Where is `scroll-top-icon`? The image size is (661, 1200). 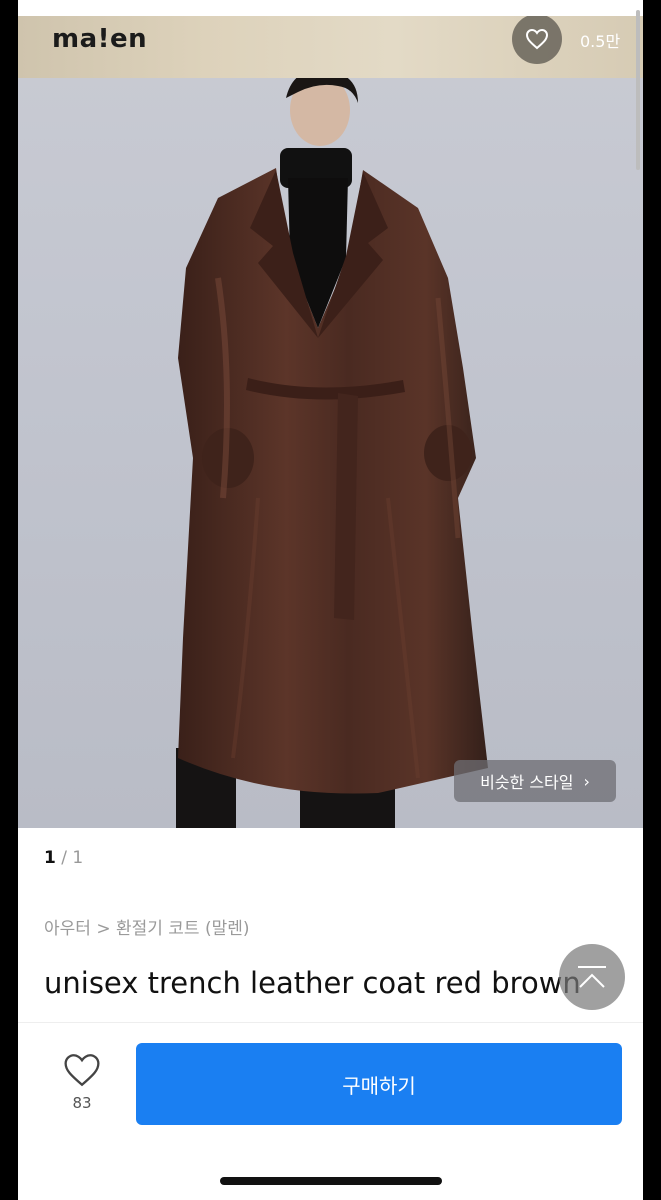
scroll-top-icon is located at coordinates (592, 977).